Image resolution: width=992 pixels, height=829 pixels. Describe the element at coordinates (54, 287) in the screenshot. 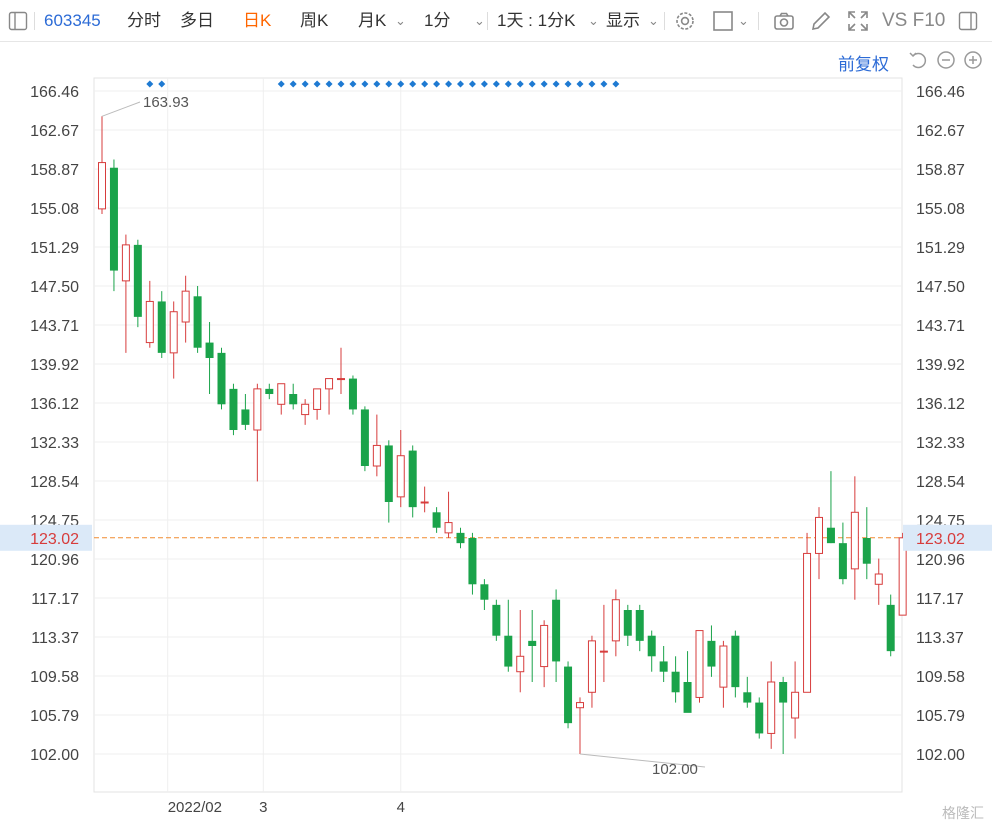

I see `y-tick-label-left: 147.50` at that location.